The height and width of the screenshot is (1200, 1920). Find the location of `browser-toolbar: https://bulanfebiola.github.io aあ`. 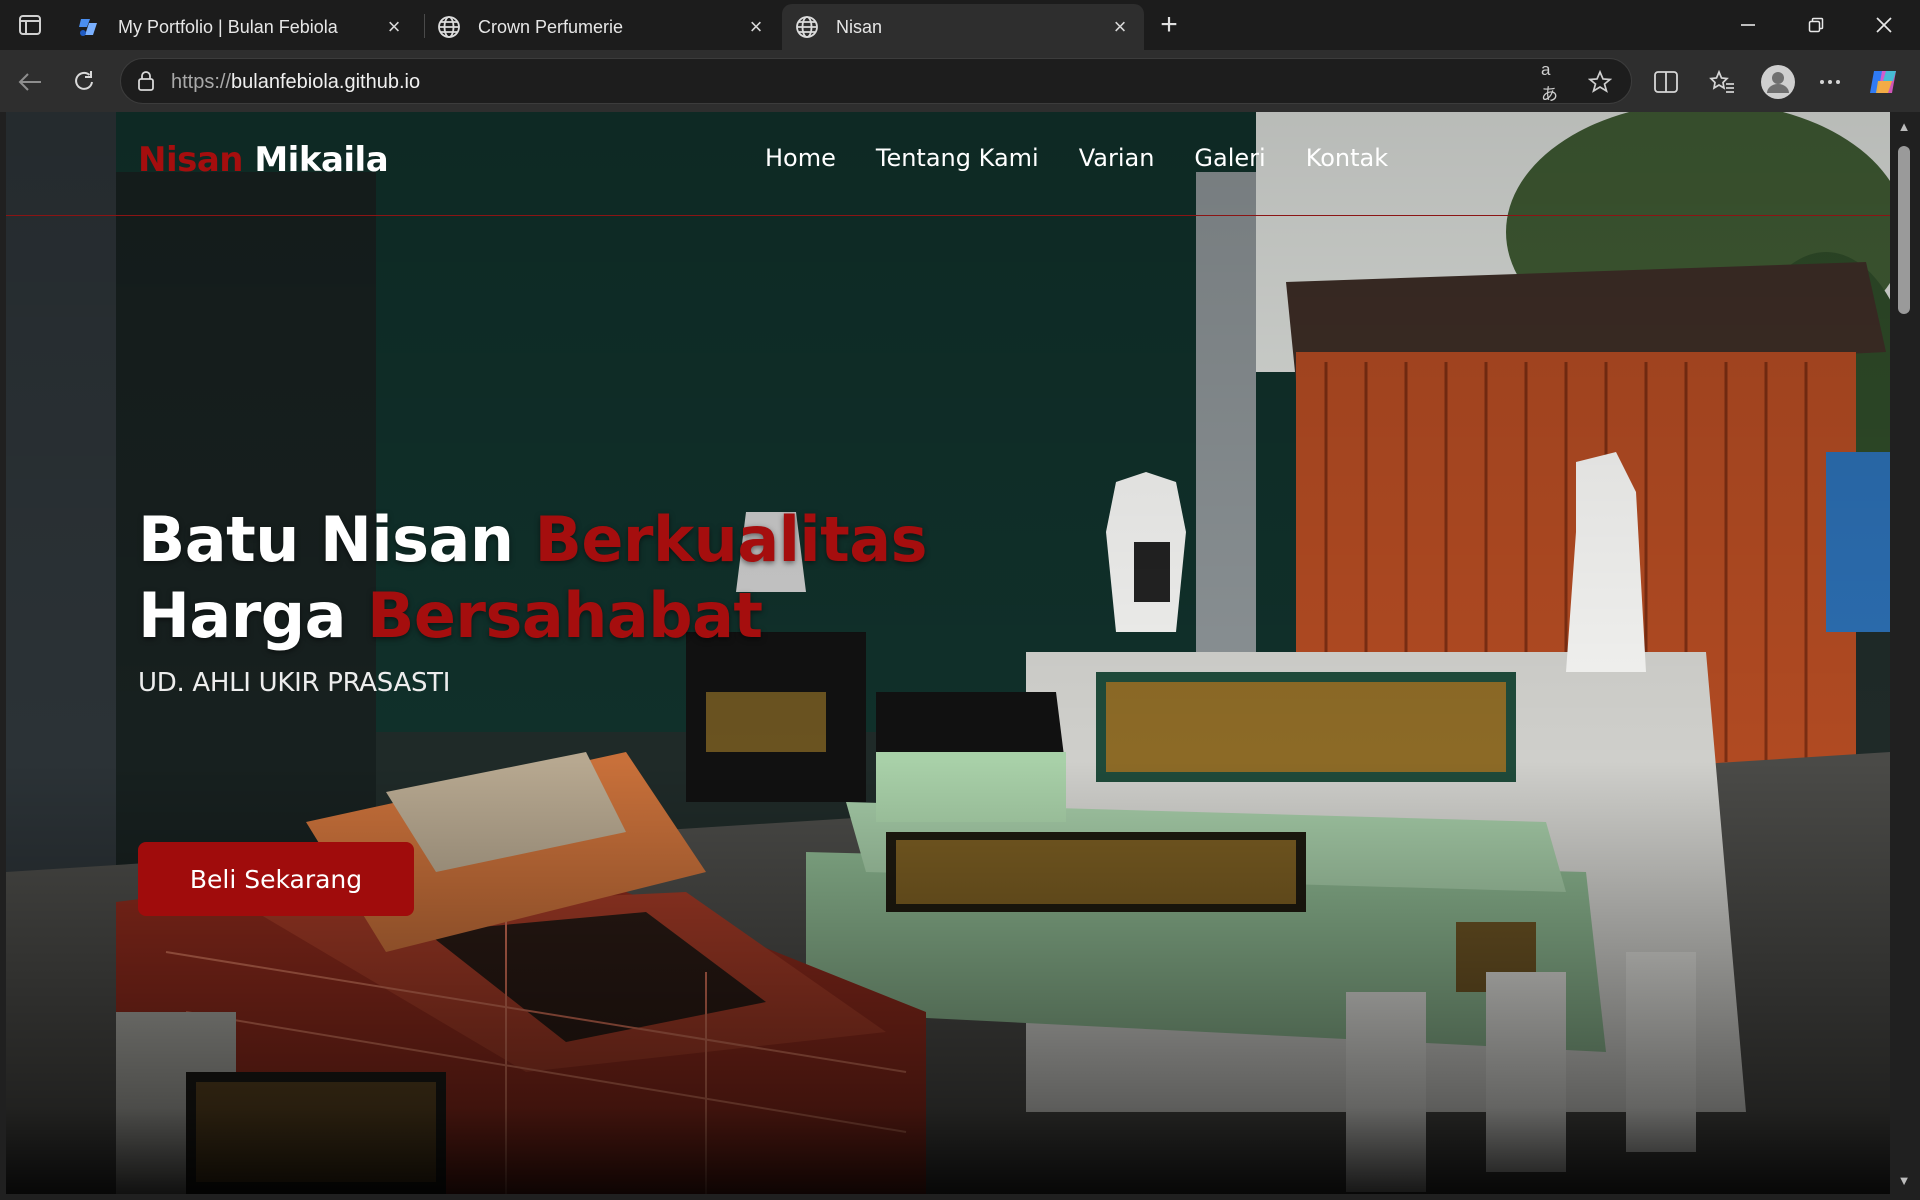

browser-toolbar: https://bulanfebiola.github.io aあ is located at coordinates (960, 81).